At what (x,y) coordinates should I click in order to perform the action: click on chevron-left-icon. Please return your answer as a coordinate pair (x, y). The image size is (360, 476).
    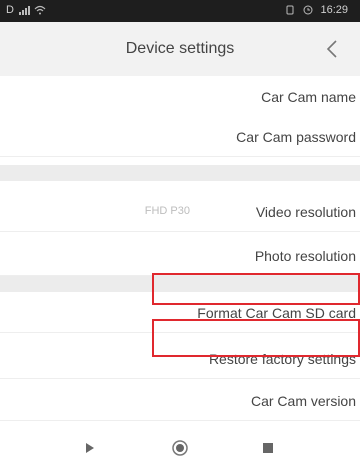
    Looking at the image, I should click on (331, 49).